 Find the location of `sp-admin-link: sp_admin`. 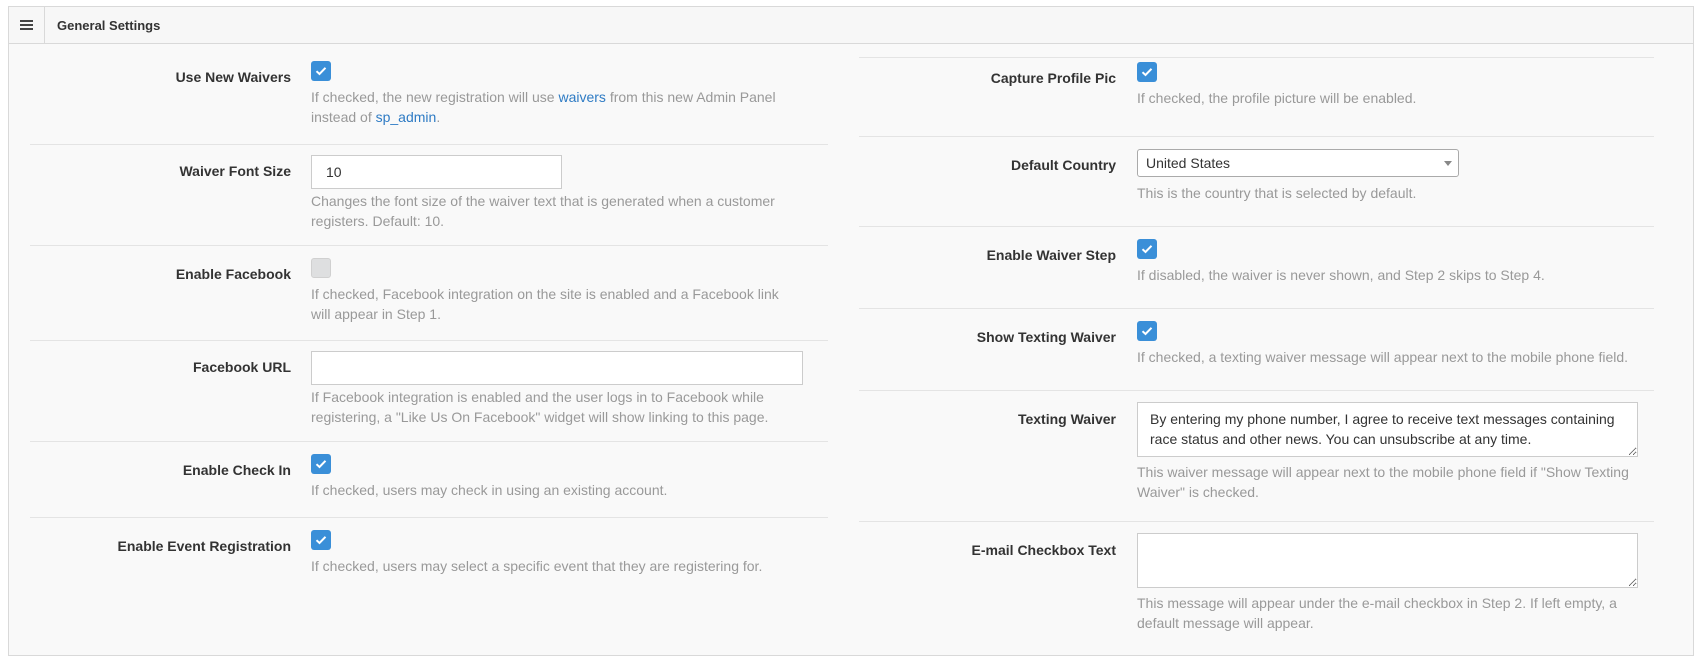

sp-admin-link: sp_admin is located at coordinates (406, 117).